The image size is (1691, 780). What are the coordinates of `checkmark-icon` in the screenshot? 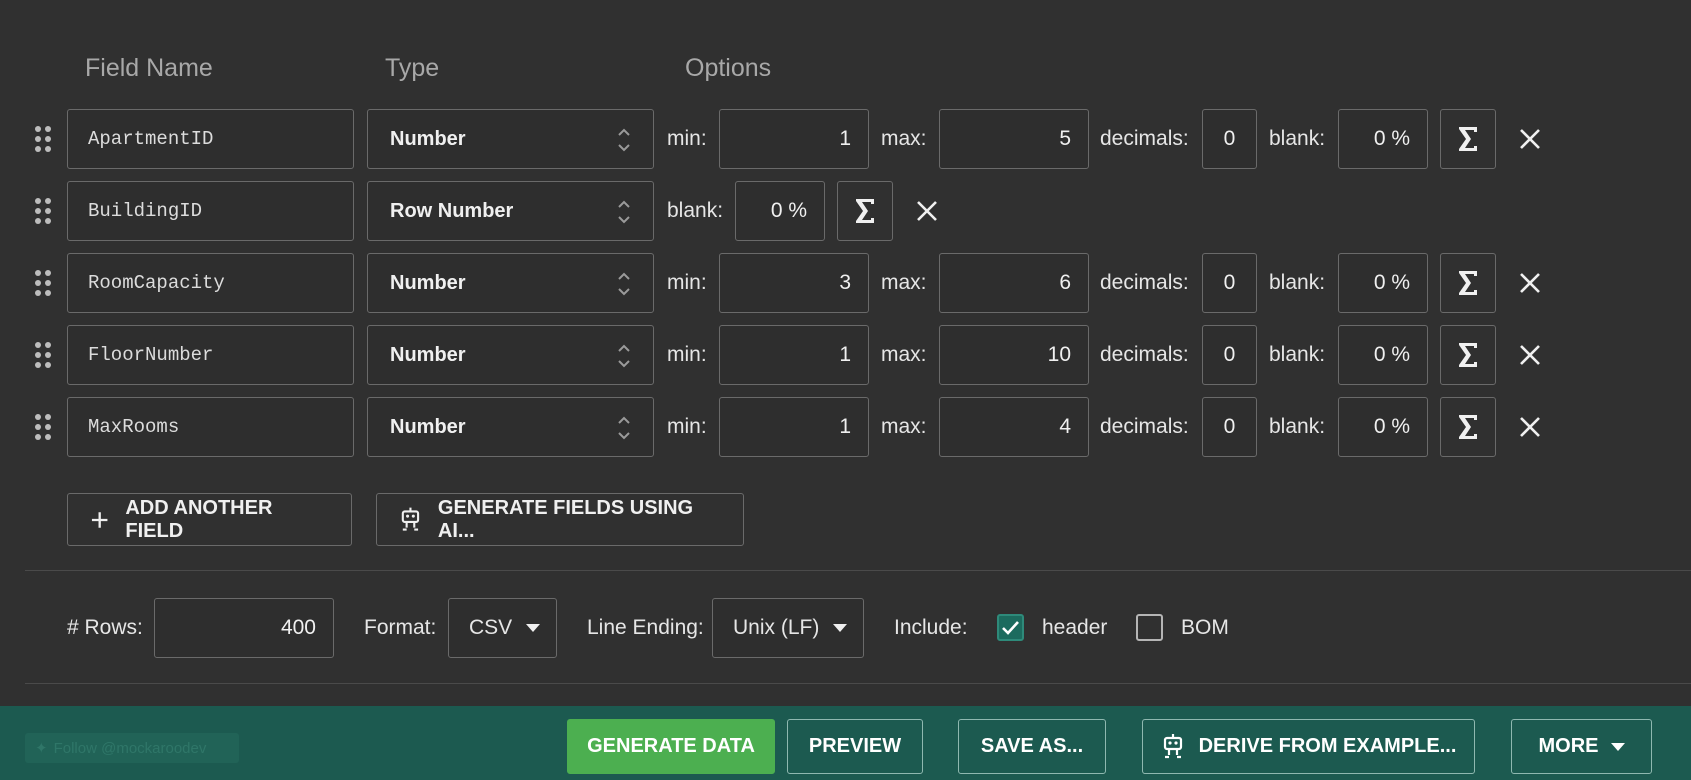 It's located at (1010, 628).